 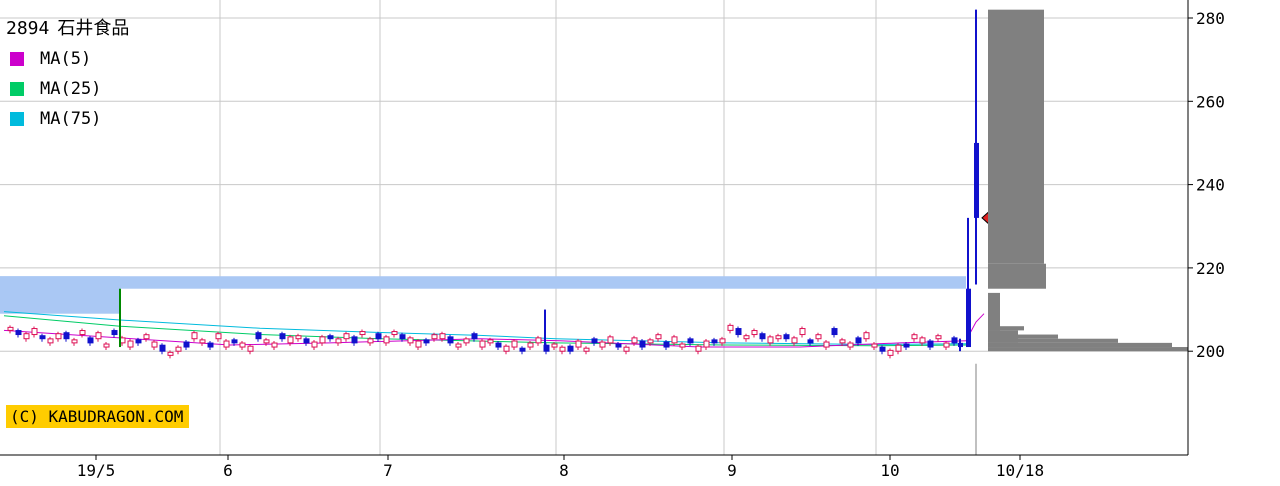 I want to click on legend-title: 2894 石井食品, so click(x=67, y=29).